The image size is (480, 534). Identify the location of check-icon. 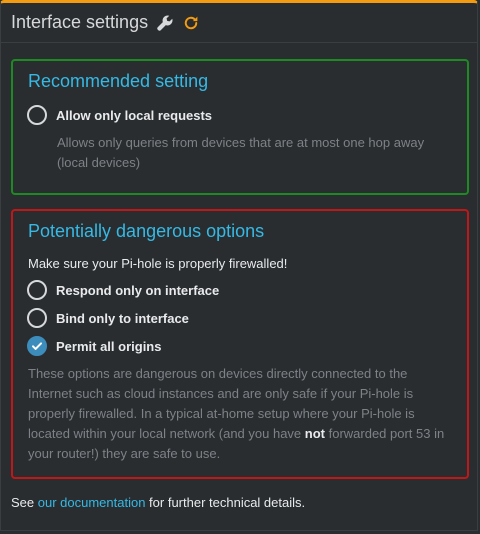
(37, 346).